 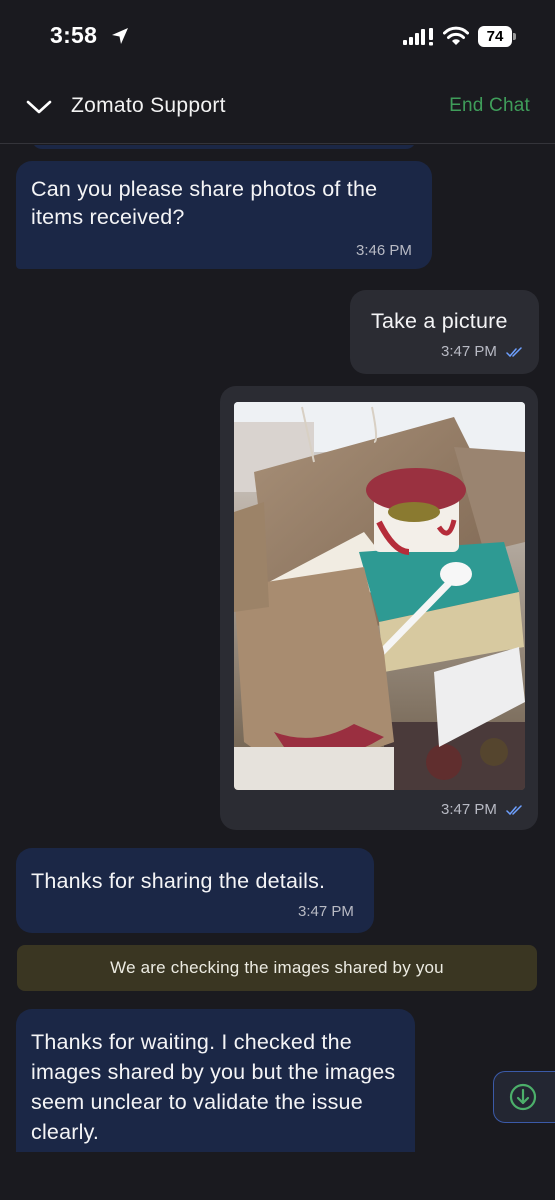 What do you see at coordinates (39, 107) in the screenshot?
I see `chevron-down-icon` at bounding box center [39, 107].